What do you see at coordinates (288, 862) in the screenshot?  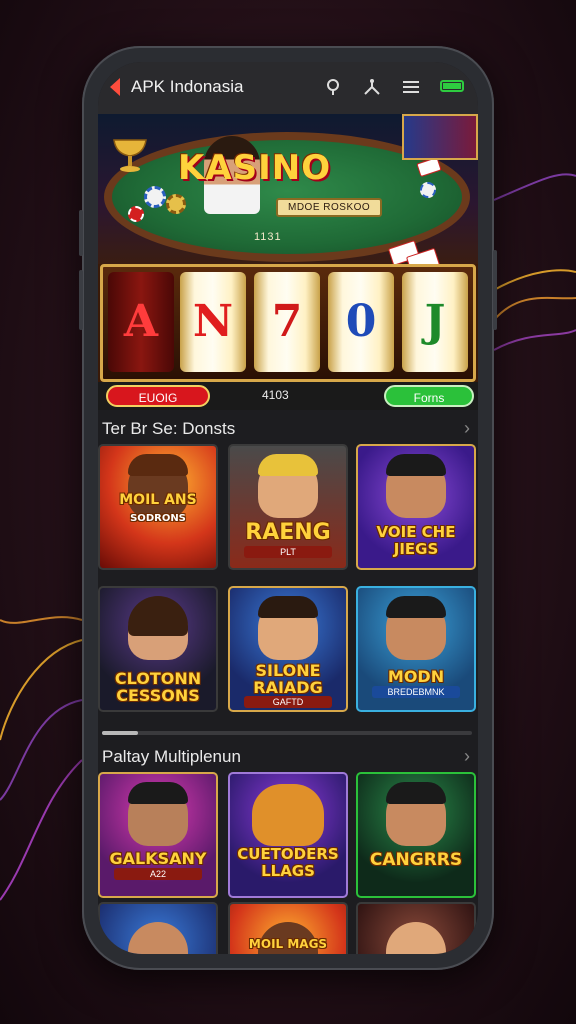 I see `game-title: CUETODERS LLAGS` at bounding box center [288, 862].